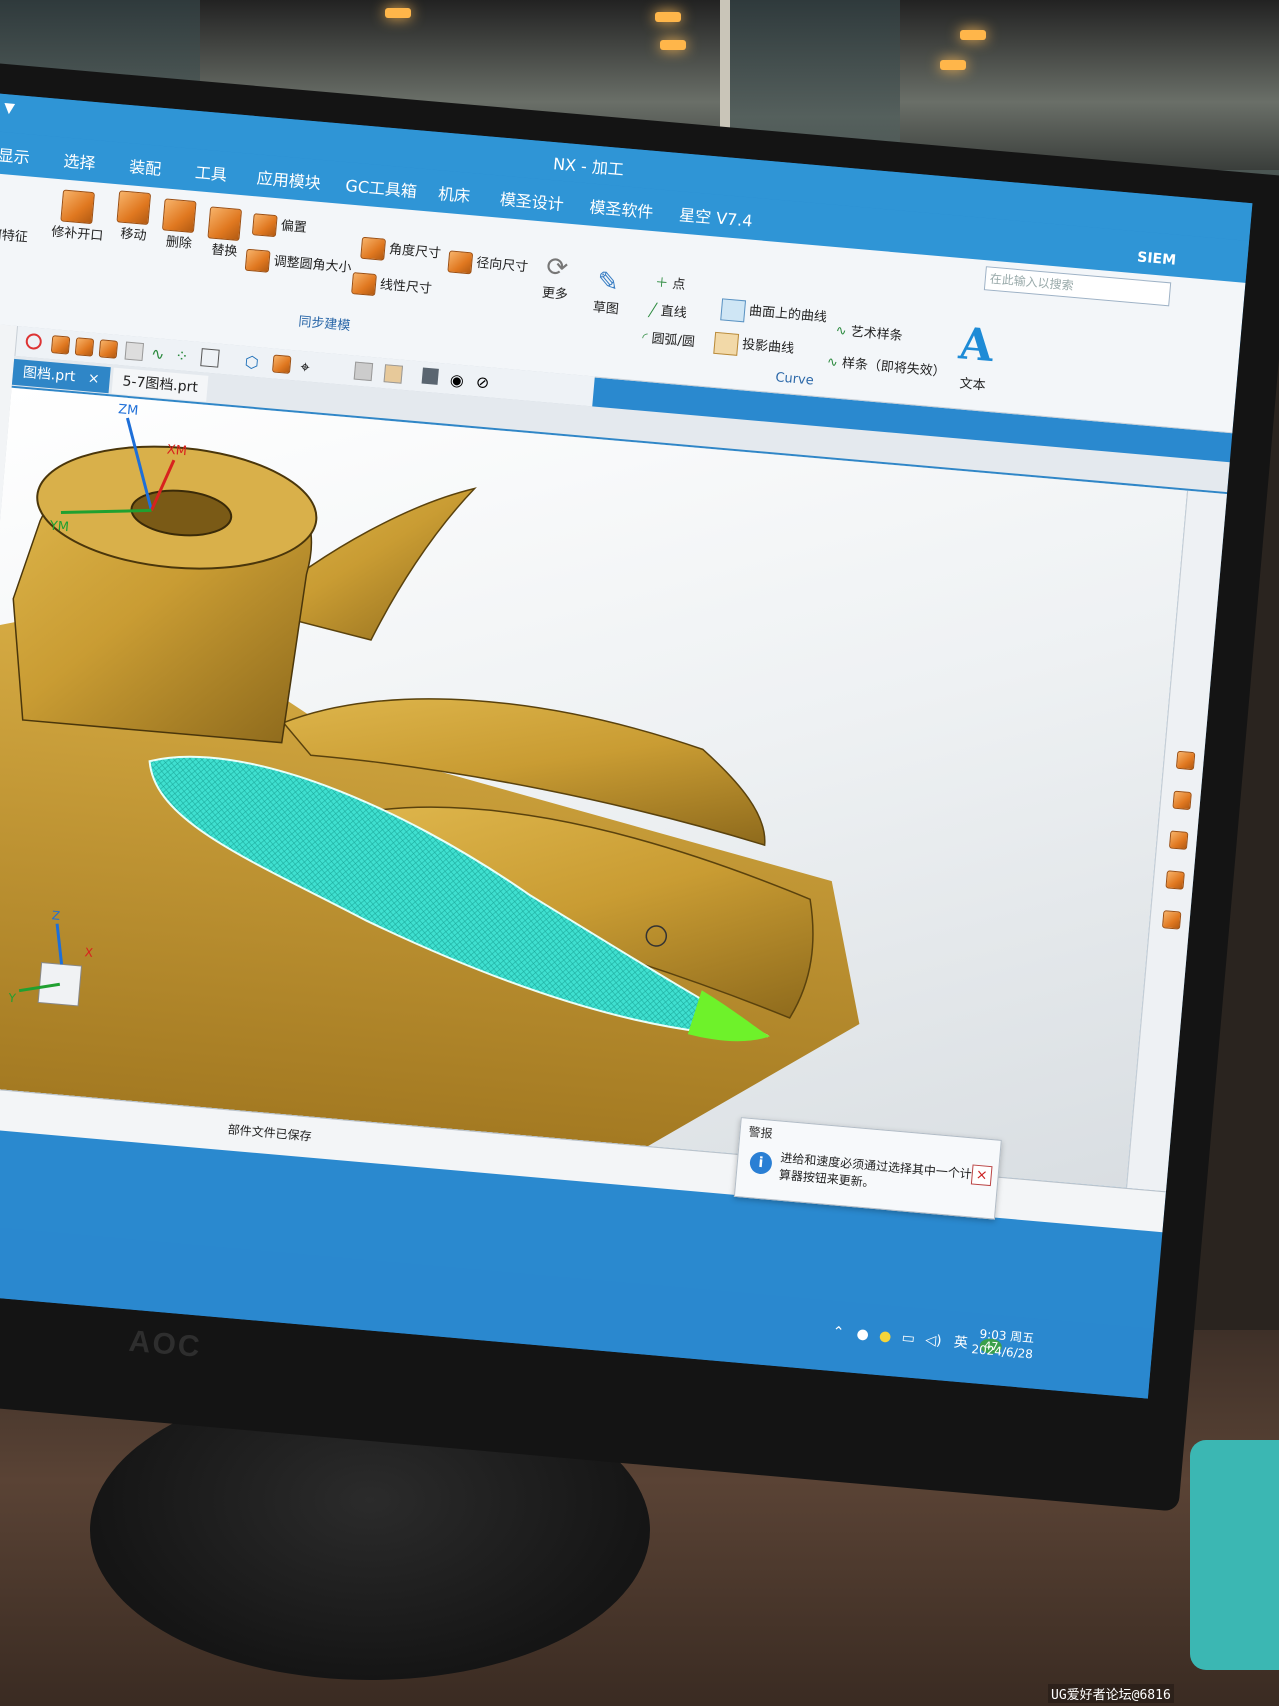 This screenshot has width=1279, height=1706. I want to click on tab-part-secondary: 5-7图档.prt, so click(160, 384).